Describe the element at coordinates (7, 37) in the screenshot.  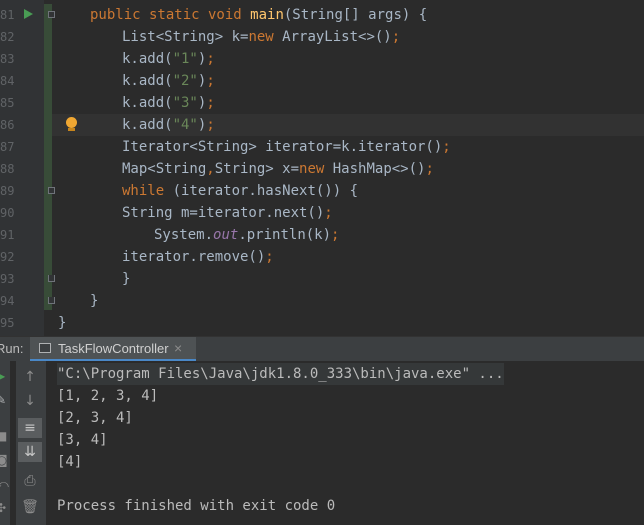
I see `line-number: 82` at that location.